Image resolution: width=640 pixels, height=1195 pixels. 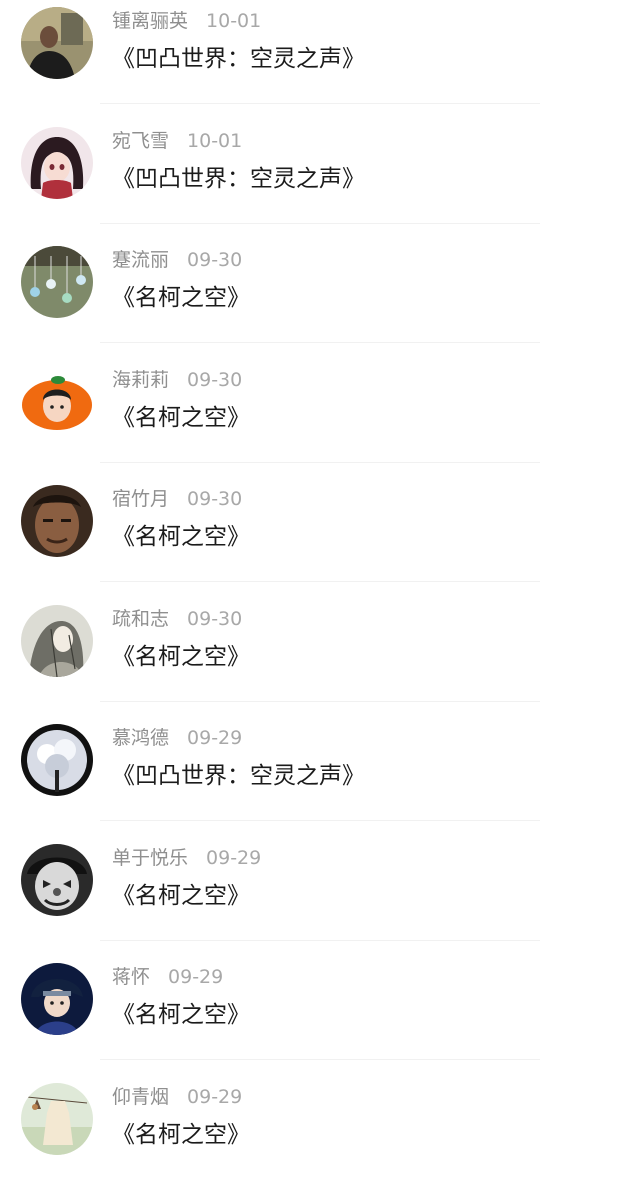 I want to click on comment-meta: 蒋怀 09-29, so click(x=167, y=977).